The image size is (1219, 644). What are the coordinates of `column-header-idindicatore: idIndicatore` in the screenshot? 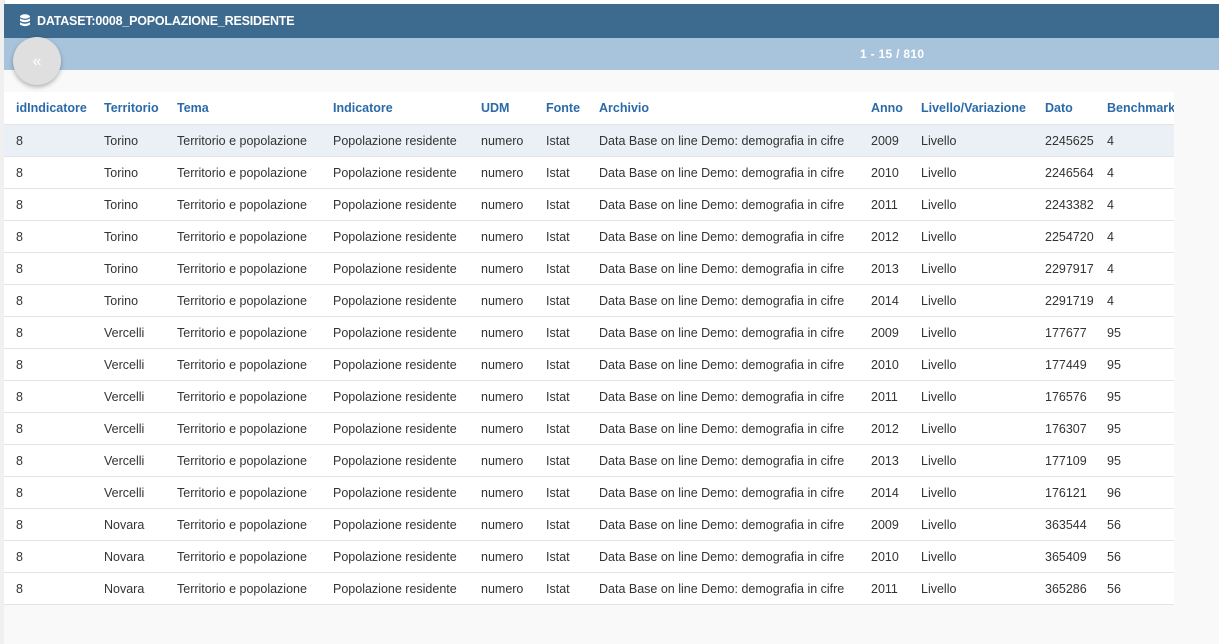 It's located at (48, 108).